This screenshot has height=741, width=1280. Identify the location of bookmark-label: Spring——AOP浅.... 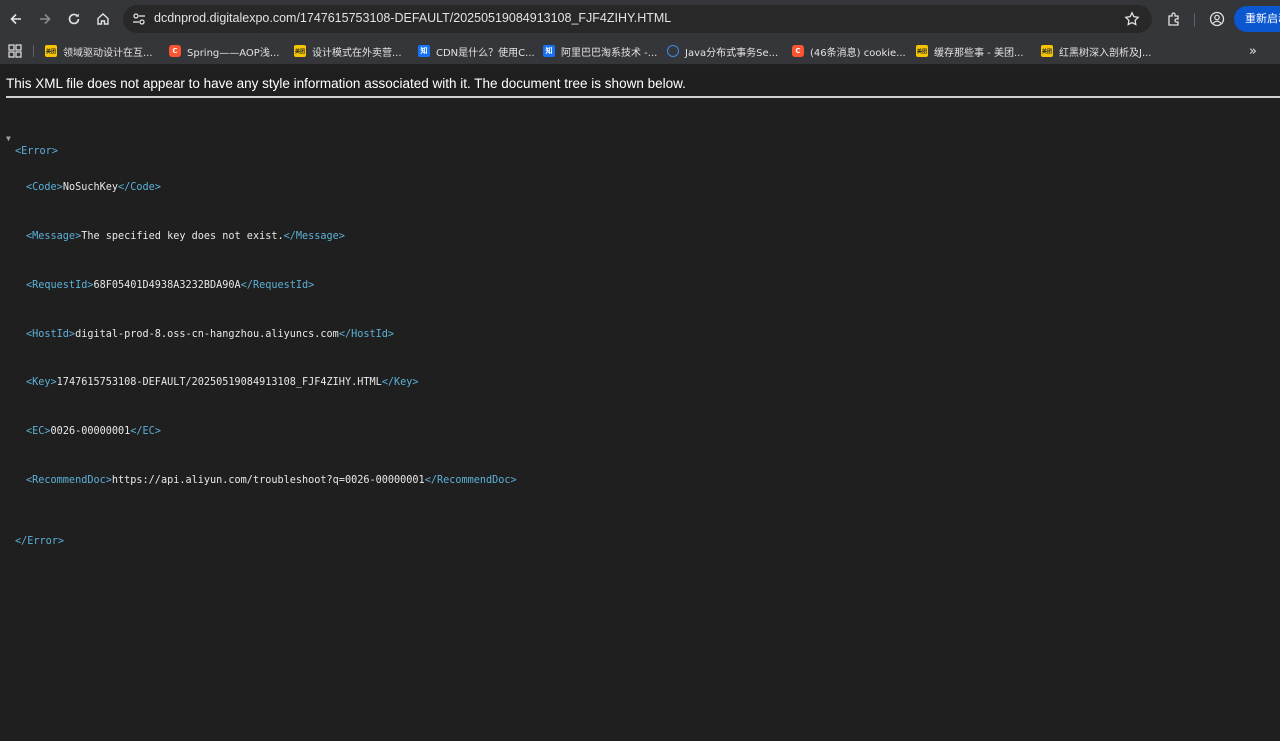
(233, 53).